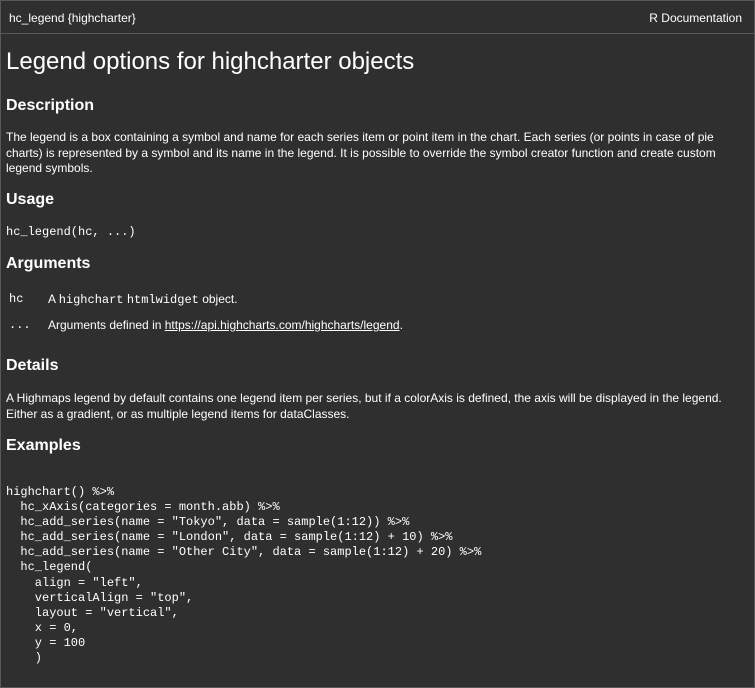 Image resolution: width=755 pixels, height=688 pixels. I want to click on argument-desc-prefix: Arguments defined in, so click(106, 325).